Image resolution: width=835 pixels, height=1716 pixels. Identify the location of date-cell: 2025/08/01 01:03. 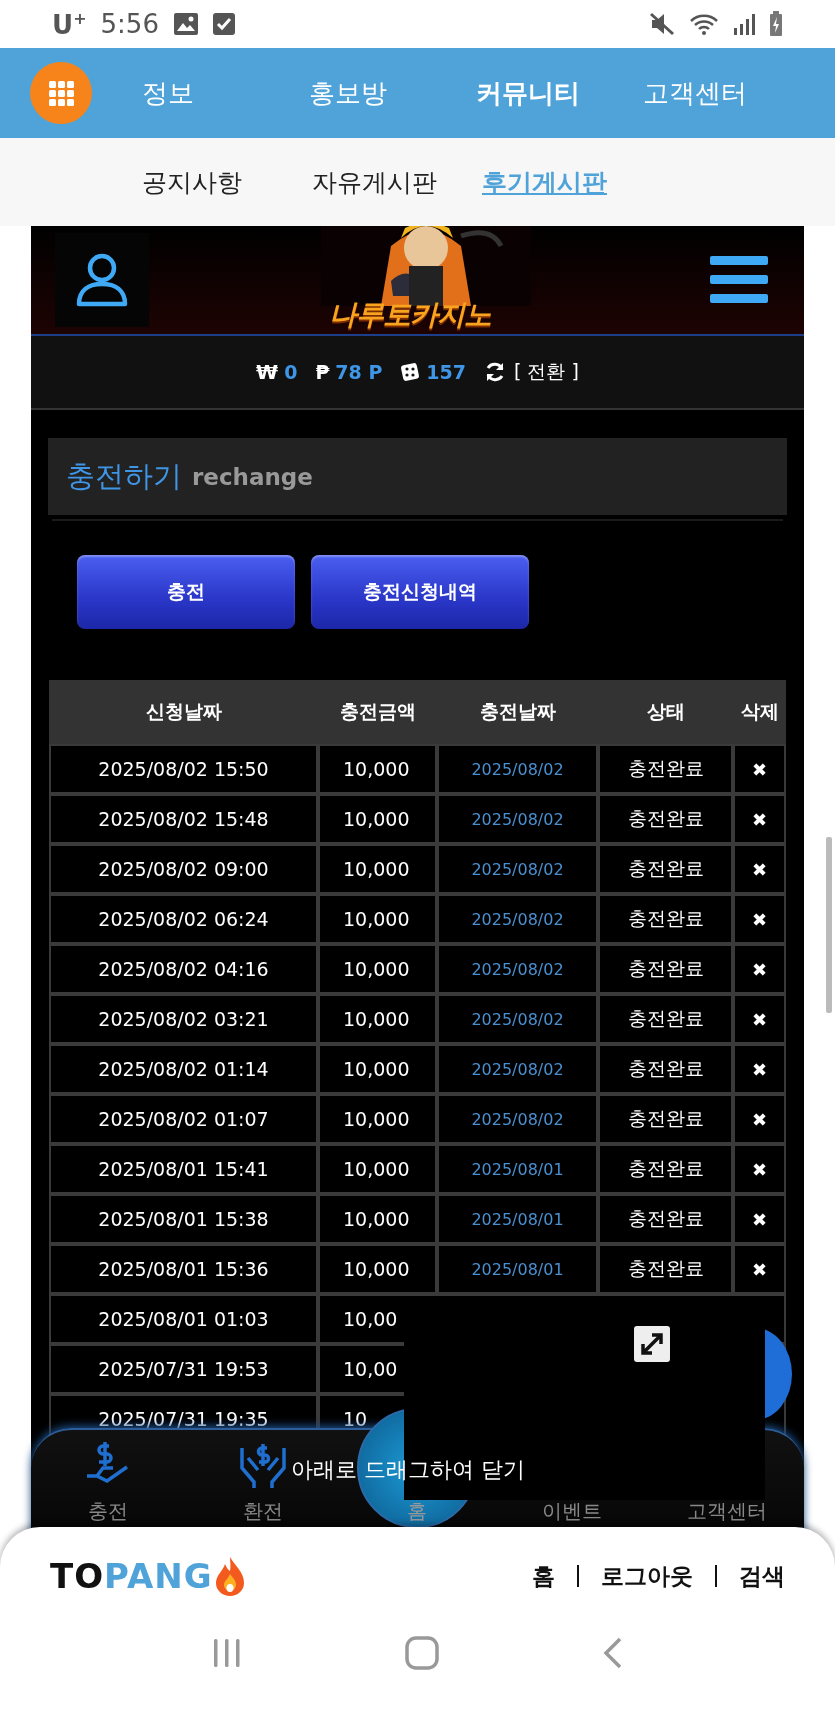
(183, 1319).